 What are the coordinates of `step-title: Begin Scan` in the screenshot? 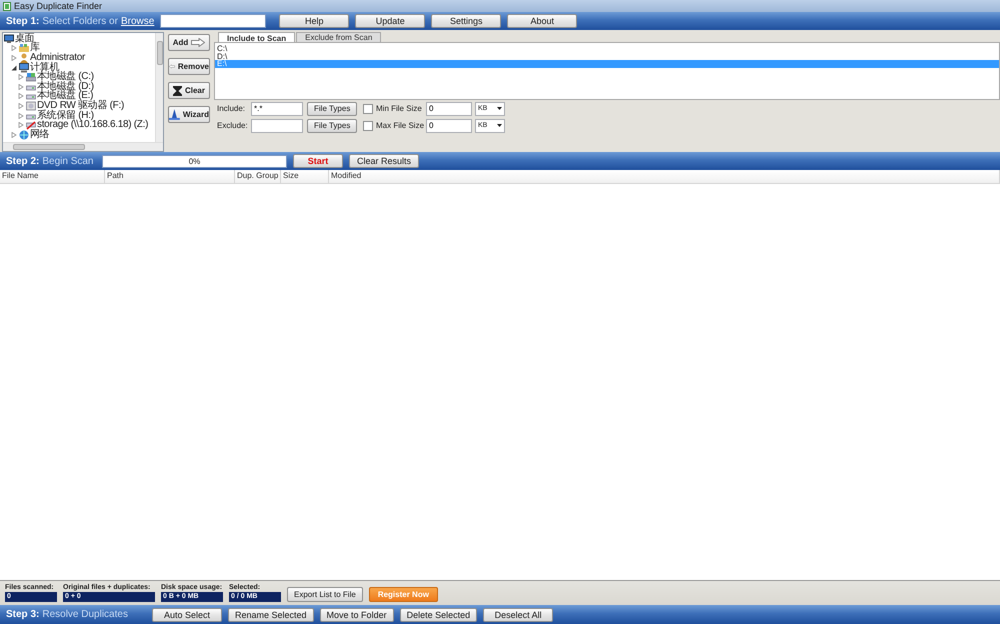 It's located at (68, 161).